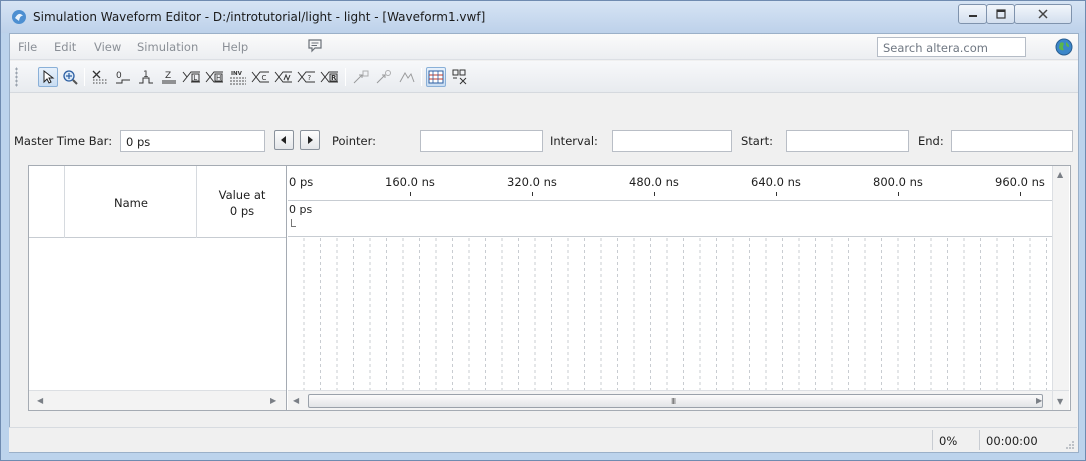 This screenshot has height=461, width=1086. I want to click on high-impedance-button: Z, so click(169, 77).